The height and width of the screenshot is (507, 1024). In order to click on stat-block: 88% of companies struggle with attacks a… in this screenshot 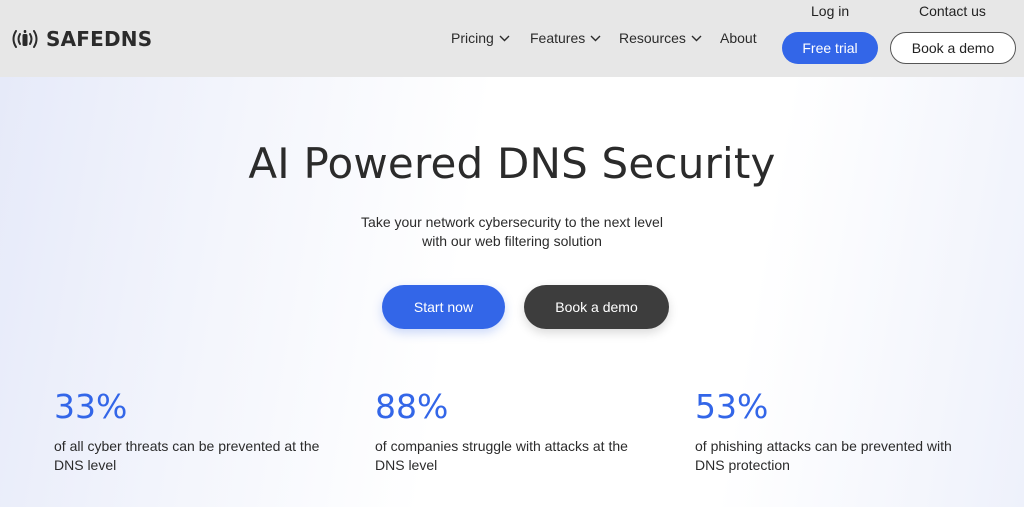, I will do `click(525, 431)`.